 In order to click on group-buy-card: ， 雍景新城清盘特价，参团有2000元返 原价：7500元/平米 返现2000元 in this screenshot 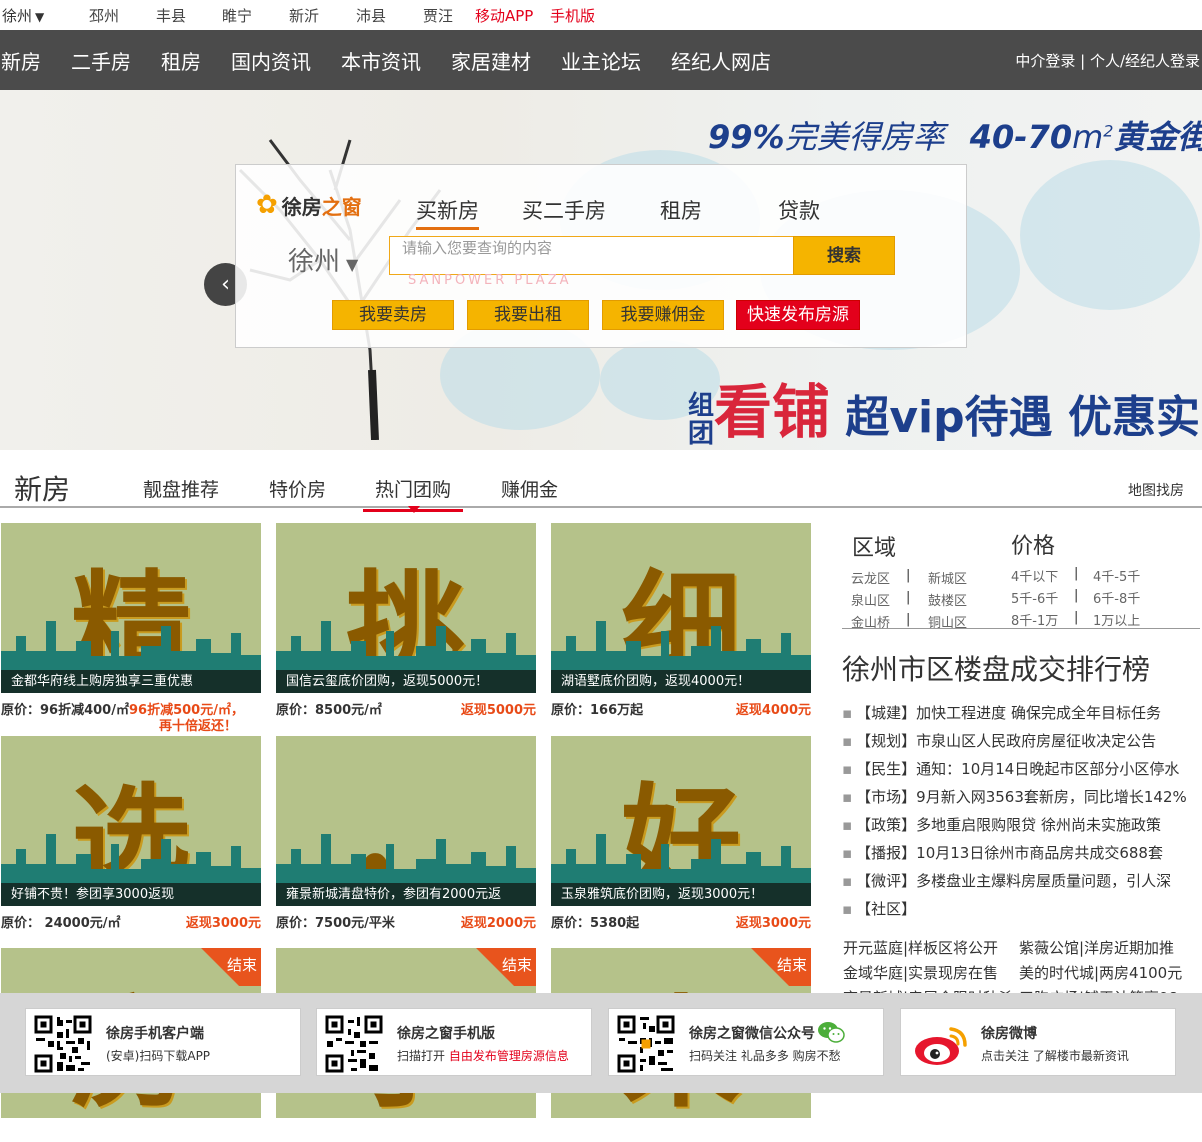, I will do `click(406, 833)`.